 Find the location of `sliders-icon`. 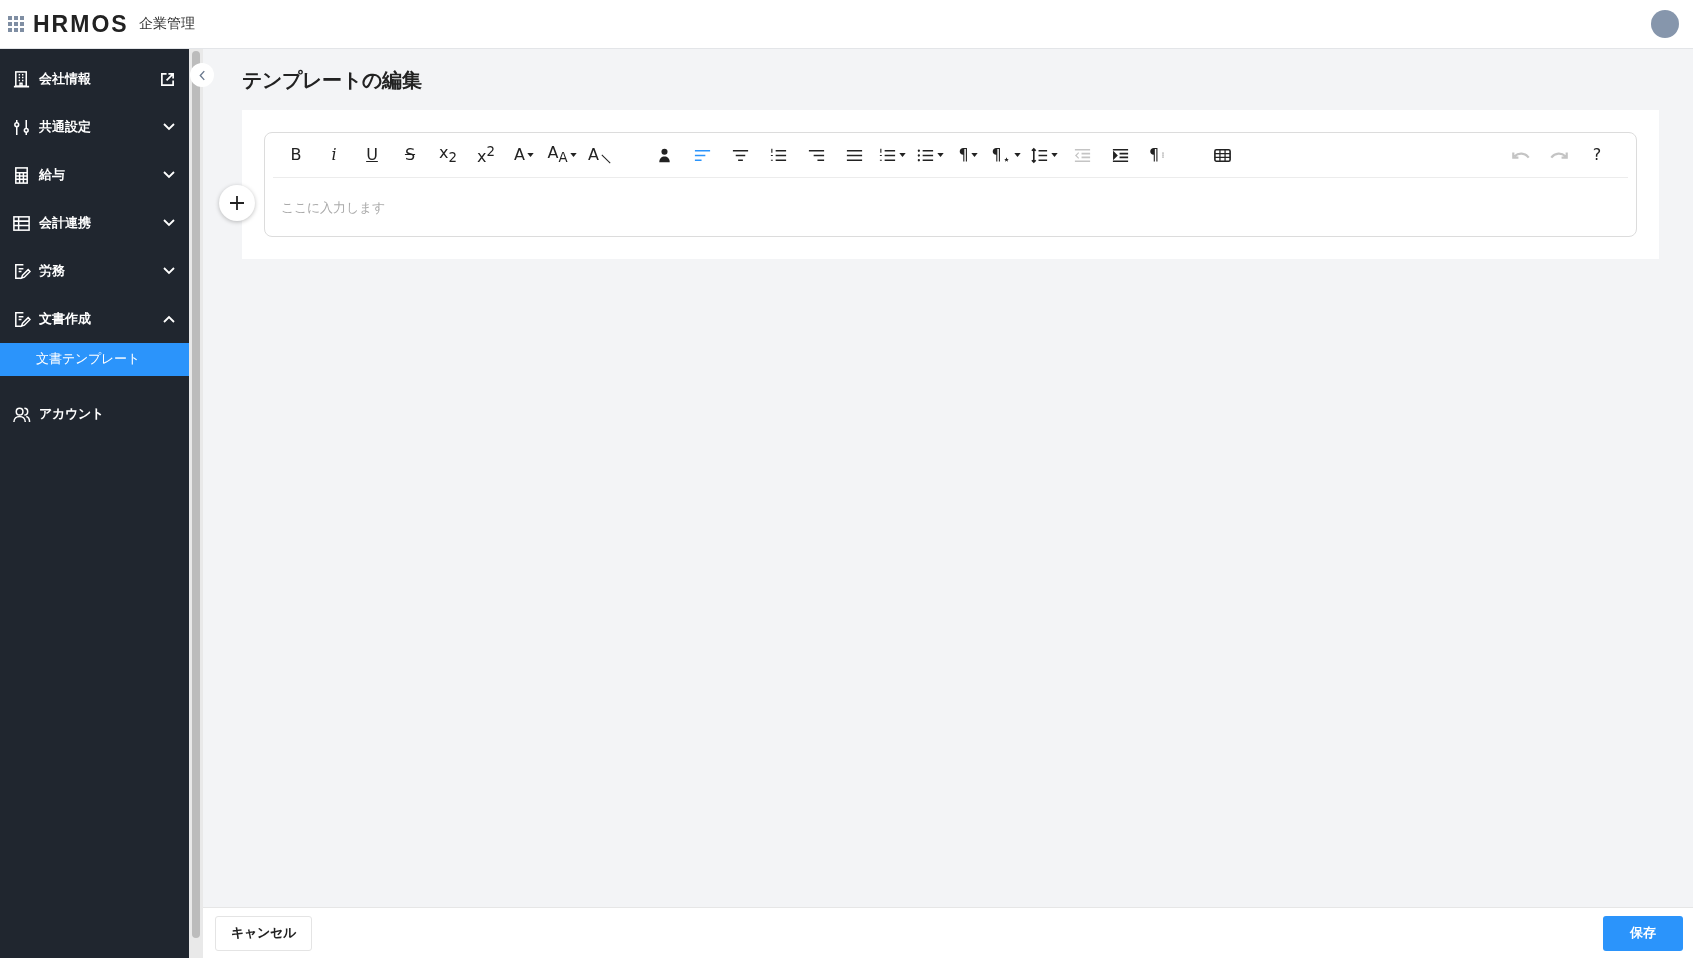

sliders-icon is located at coordinates (21, 127).